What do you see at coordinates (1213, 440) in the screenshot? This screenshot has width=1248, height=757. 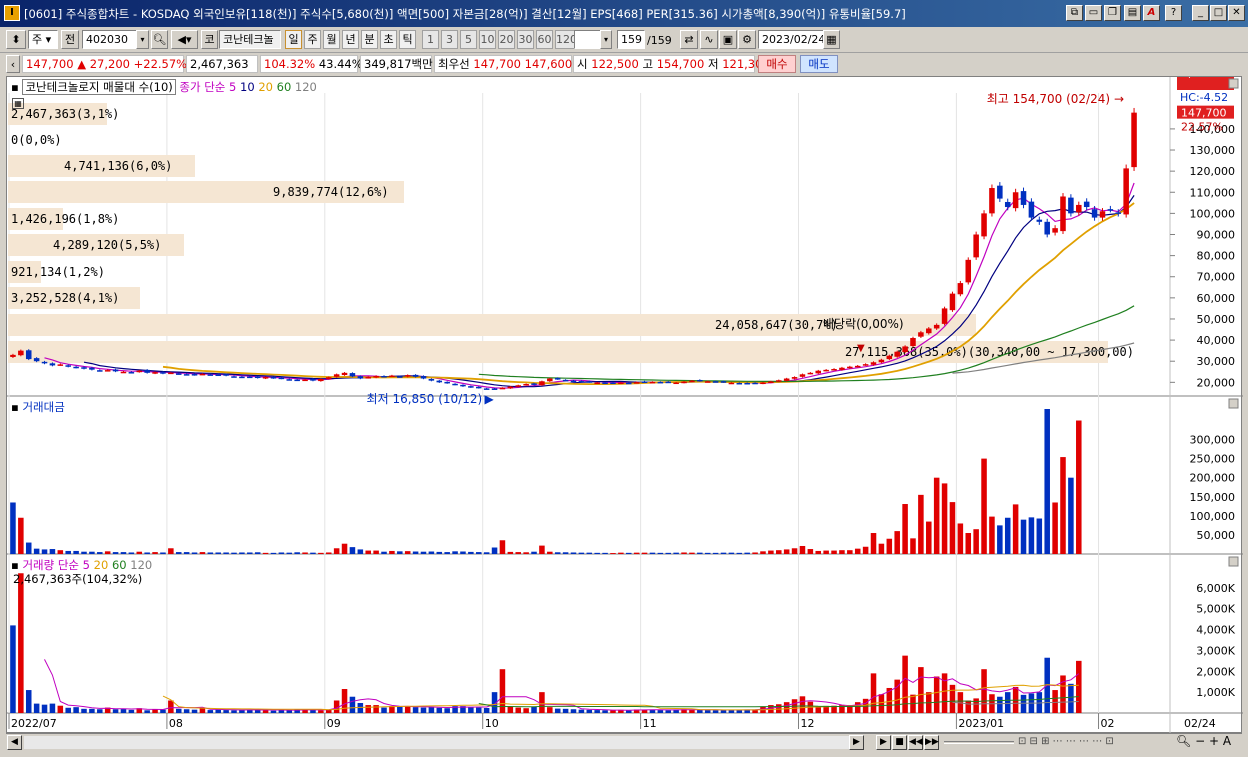 I see `amount-tick-0: 300,000` at bounding box center [1213, 440].